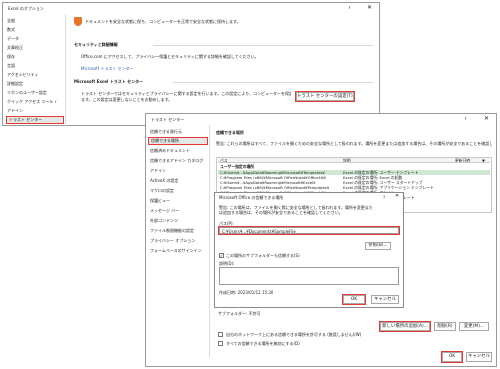  Describe the element at coordinates (463, 160) in the screenshot. I see `column-header-date: 更新日時` at that location.